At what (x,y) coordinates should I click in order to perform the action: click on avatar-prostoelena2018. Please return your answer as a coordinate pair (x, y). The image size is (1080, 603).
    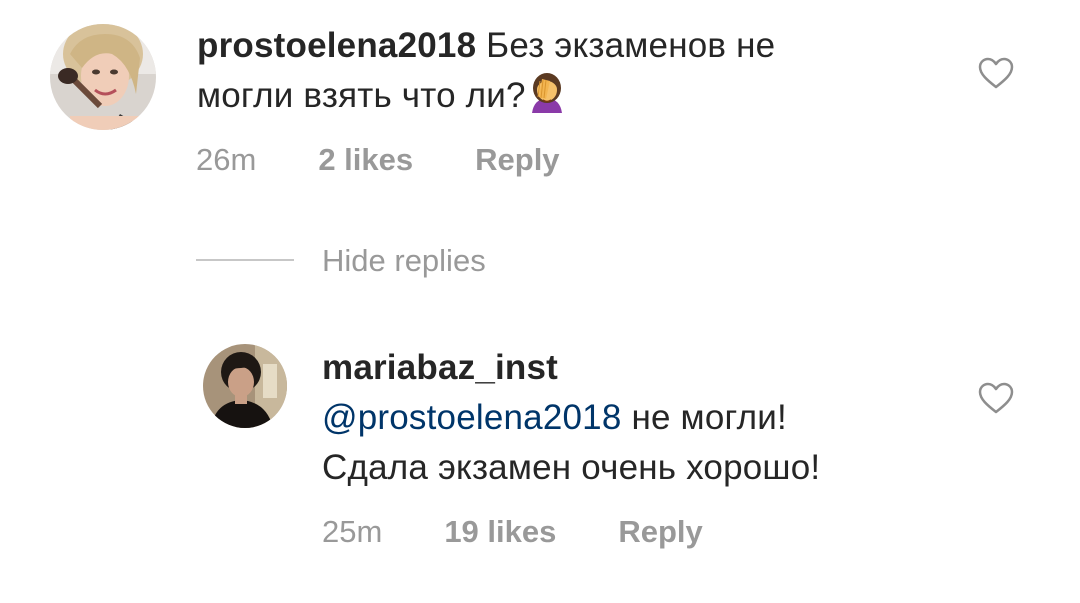
    Looking at the image, I should click on (103, 77).